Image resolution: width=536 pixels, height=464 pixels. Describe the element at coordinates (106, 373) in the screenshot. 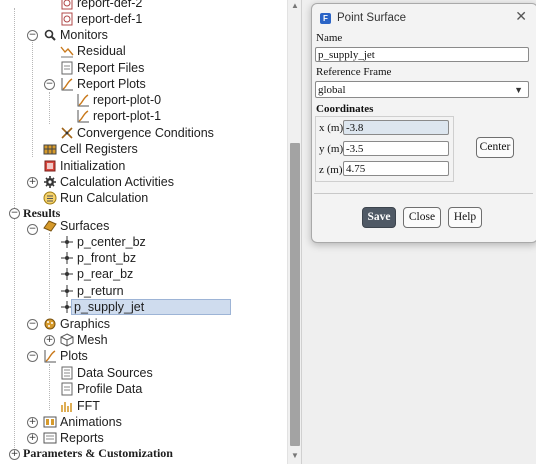

I see `tree-item-data-sources: Data Sources` at that location.